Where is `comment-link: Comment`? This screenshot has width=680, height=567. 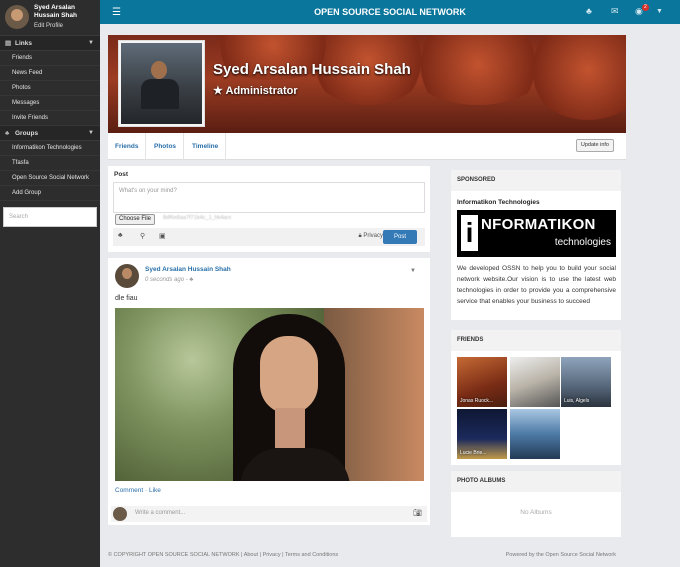 comment-link: Comment is located at coordinates (129, 490).